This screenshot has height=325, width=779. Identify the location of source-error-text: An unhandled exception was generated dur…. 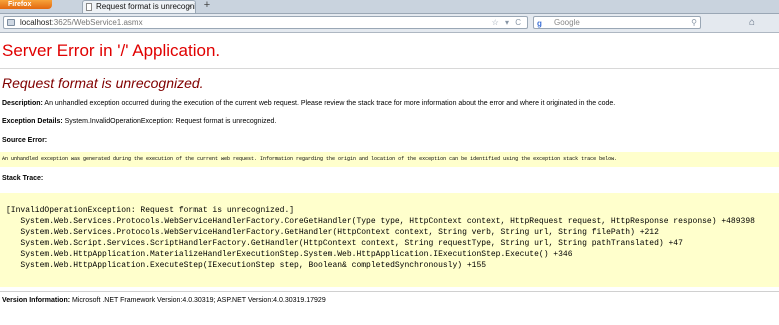
(310, 159).